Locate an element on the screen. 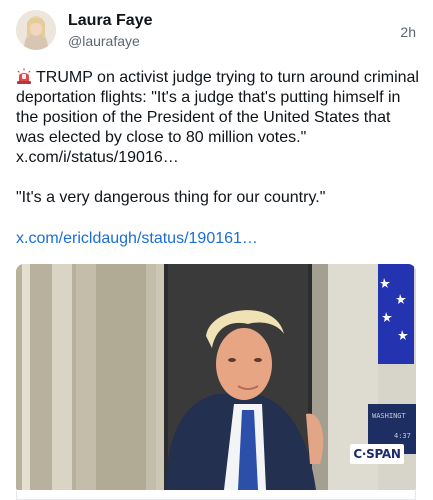 The width and height of the screenshot is (433, 500). police-car-light-icon is located at coordinates (24, 76).